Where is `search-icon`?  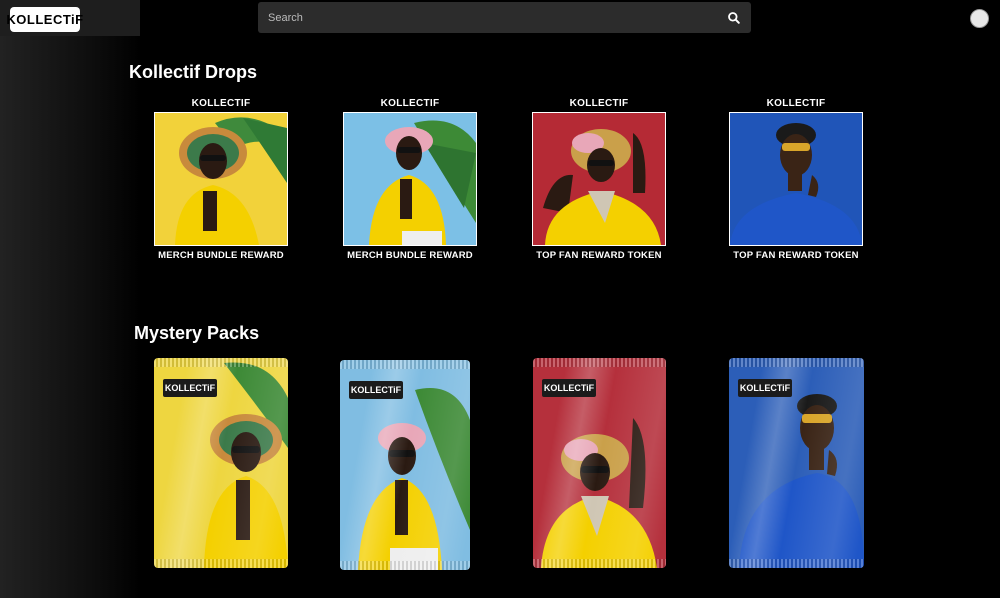
search-icon is located at coordinates (734, 18).